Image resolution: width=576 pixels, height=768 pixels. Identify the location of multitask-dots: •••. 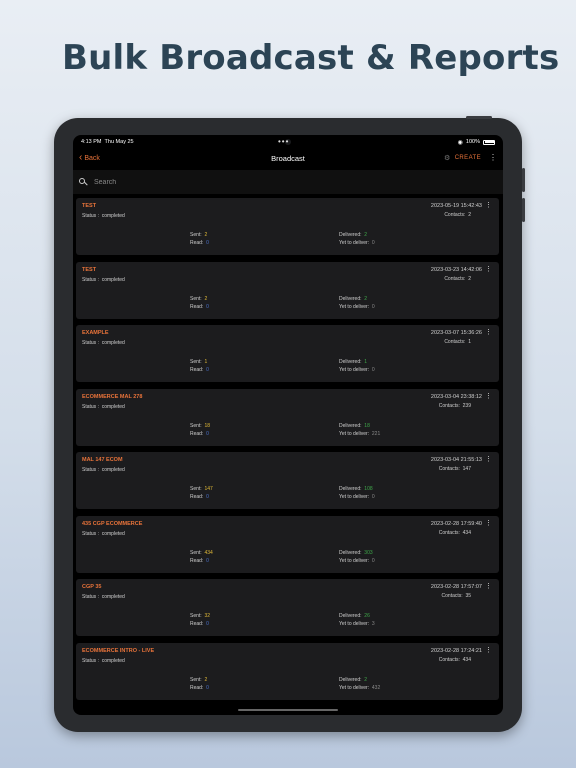
(283, 141).